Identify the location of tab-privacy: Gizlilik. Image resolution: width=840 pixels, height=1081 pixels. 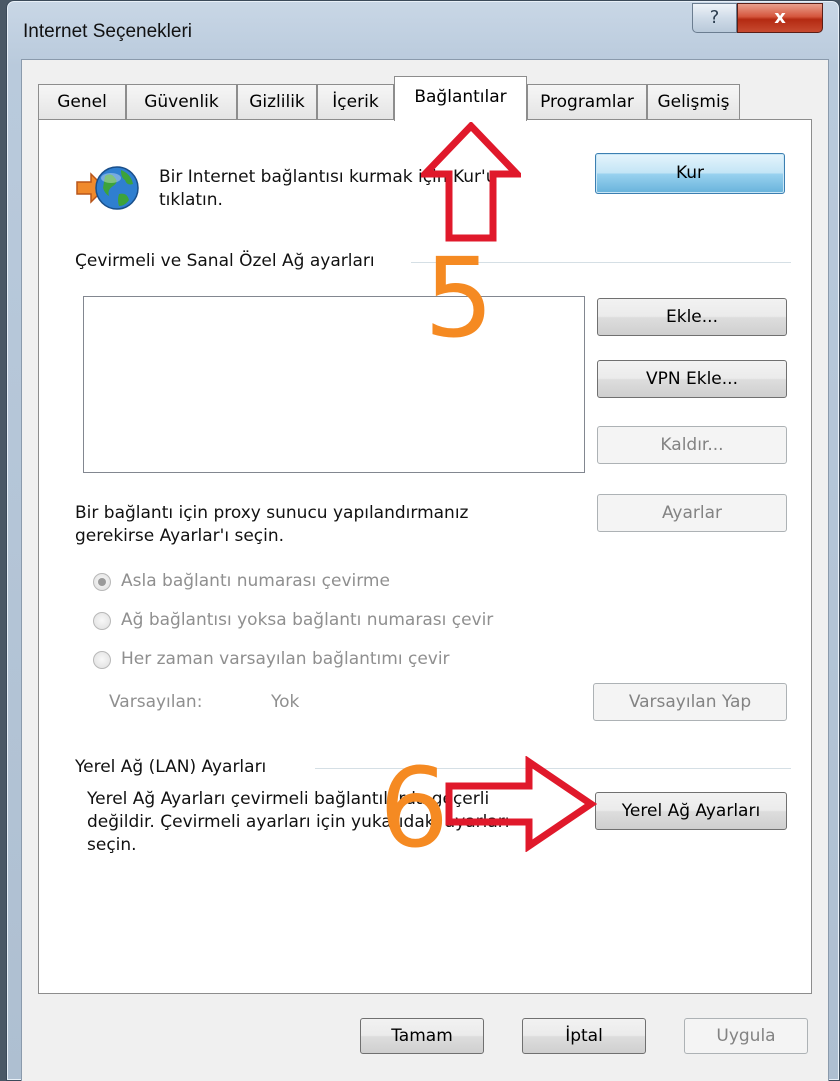
(277, 102).